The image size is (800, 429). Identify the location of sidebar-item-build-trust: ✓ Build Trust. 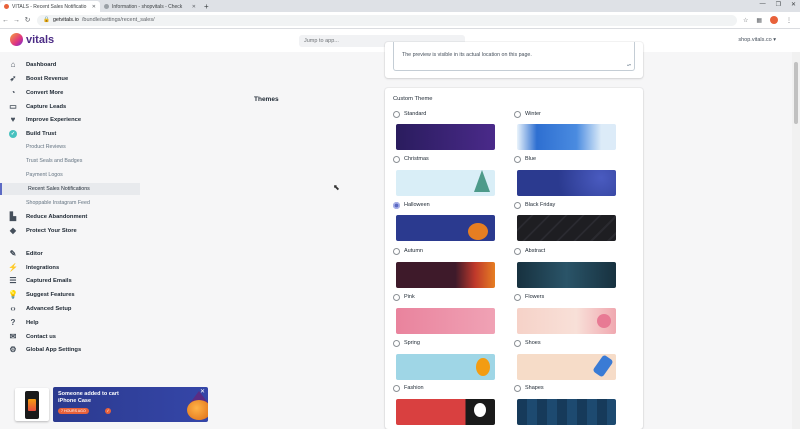
(90, 133).